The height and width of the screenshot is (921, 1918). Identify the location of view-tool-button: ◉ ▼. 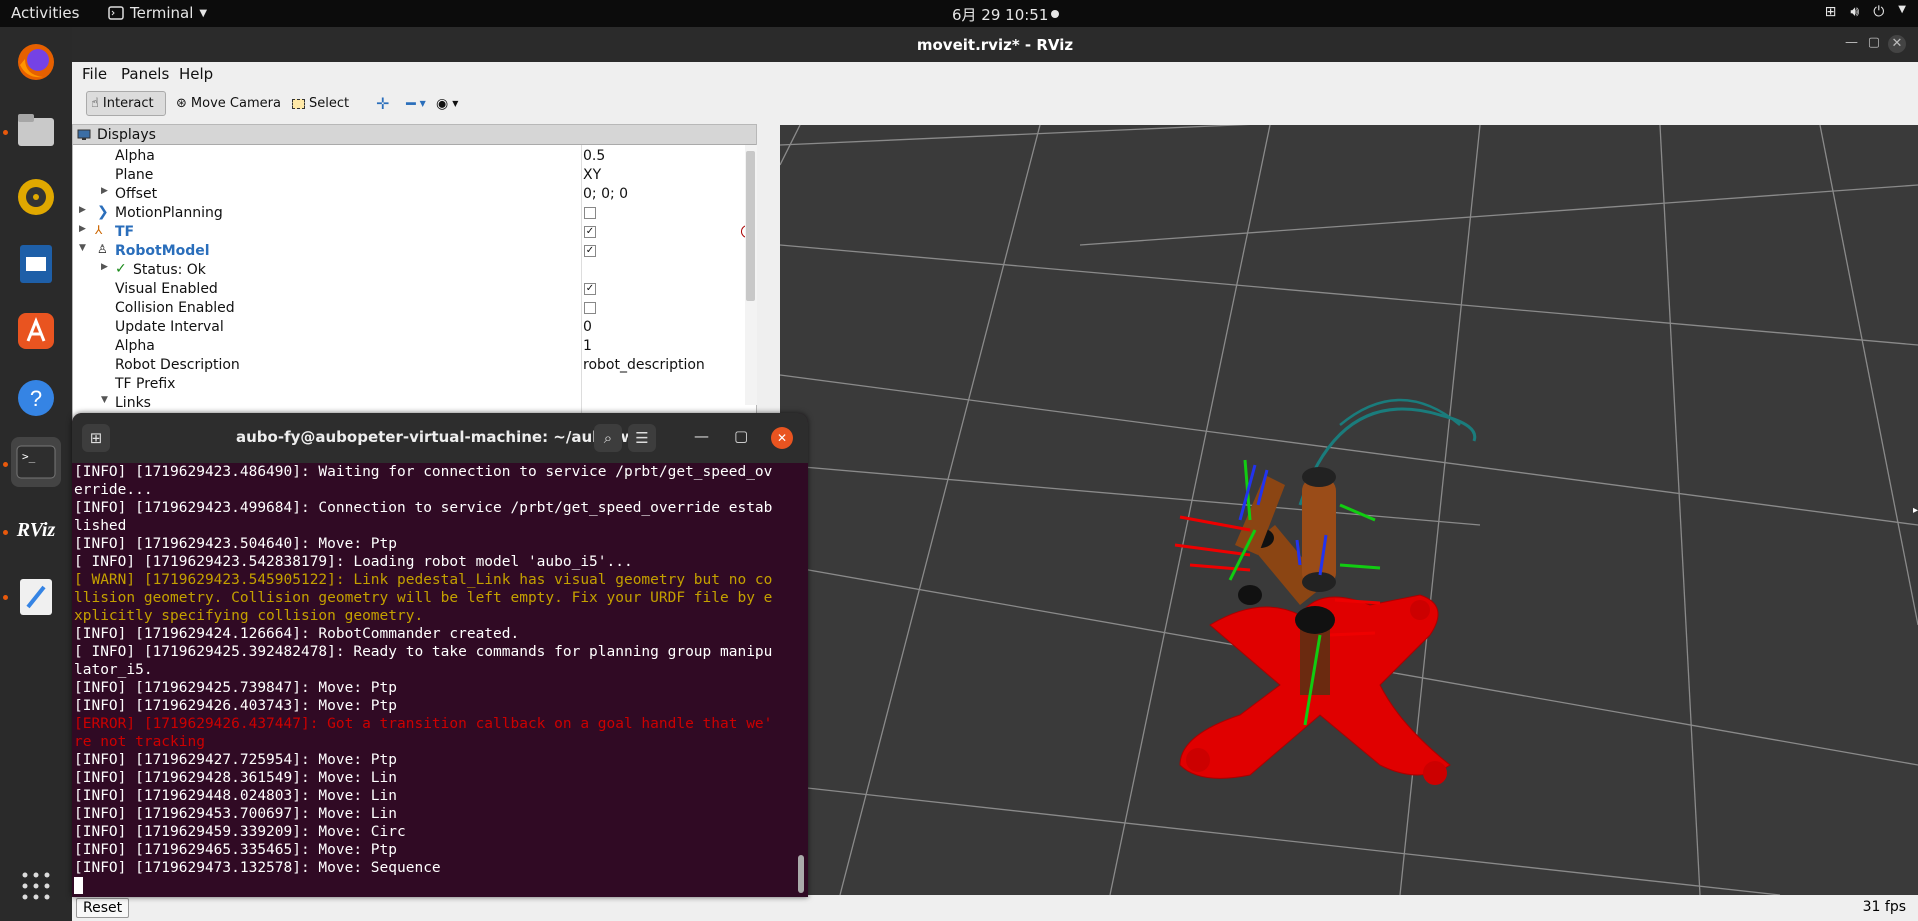
(447, 103).